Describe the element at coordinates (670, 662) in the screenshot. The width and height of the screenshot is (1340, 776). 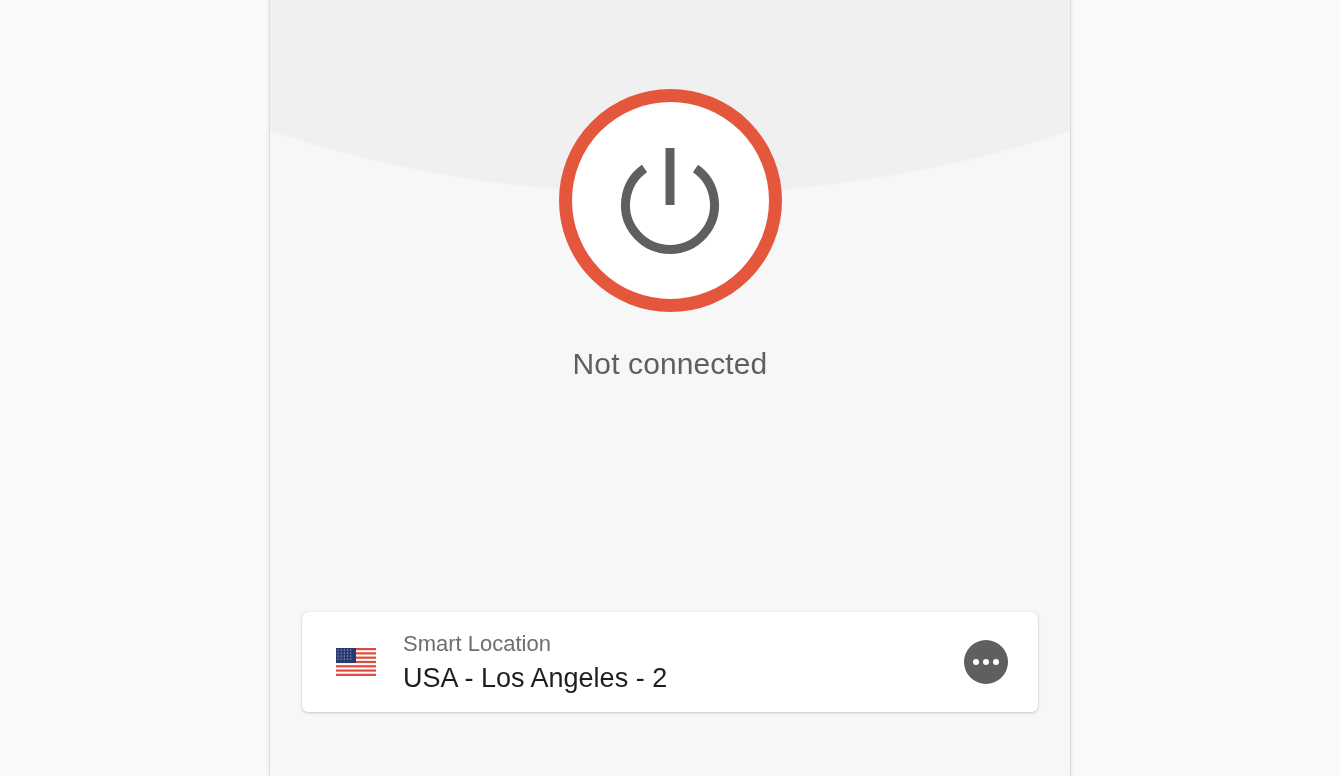
I see `location-card: Smart Location USA - Los Angeles - 2` at that location.